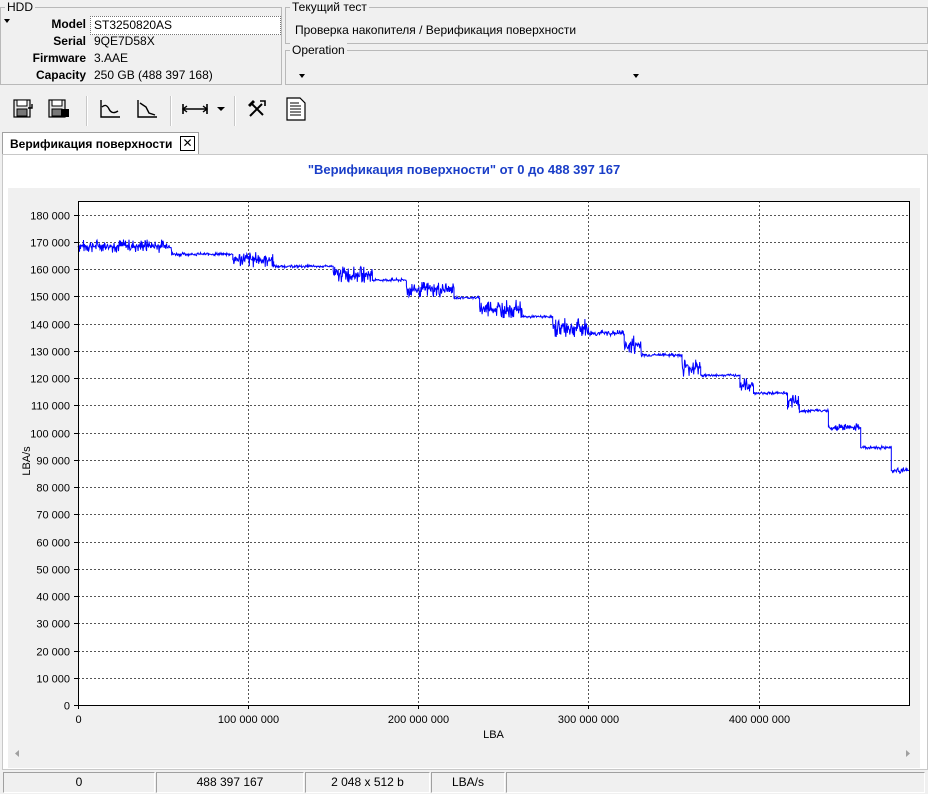 This screenshot has height=794, width=928. I want to click on y-tick-label: 60 000, so click(53, 544).